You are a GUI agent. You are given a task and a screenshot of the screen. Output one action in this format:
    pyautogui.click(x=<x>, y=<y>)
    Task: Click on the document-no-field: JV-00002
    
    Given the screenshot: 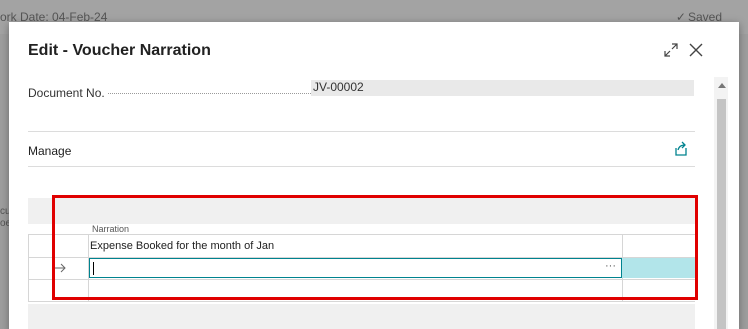 What is the action you would take?
    pyautogui.click(x=502, y=88)
    